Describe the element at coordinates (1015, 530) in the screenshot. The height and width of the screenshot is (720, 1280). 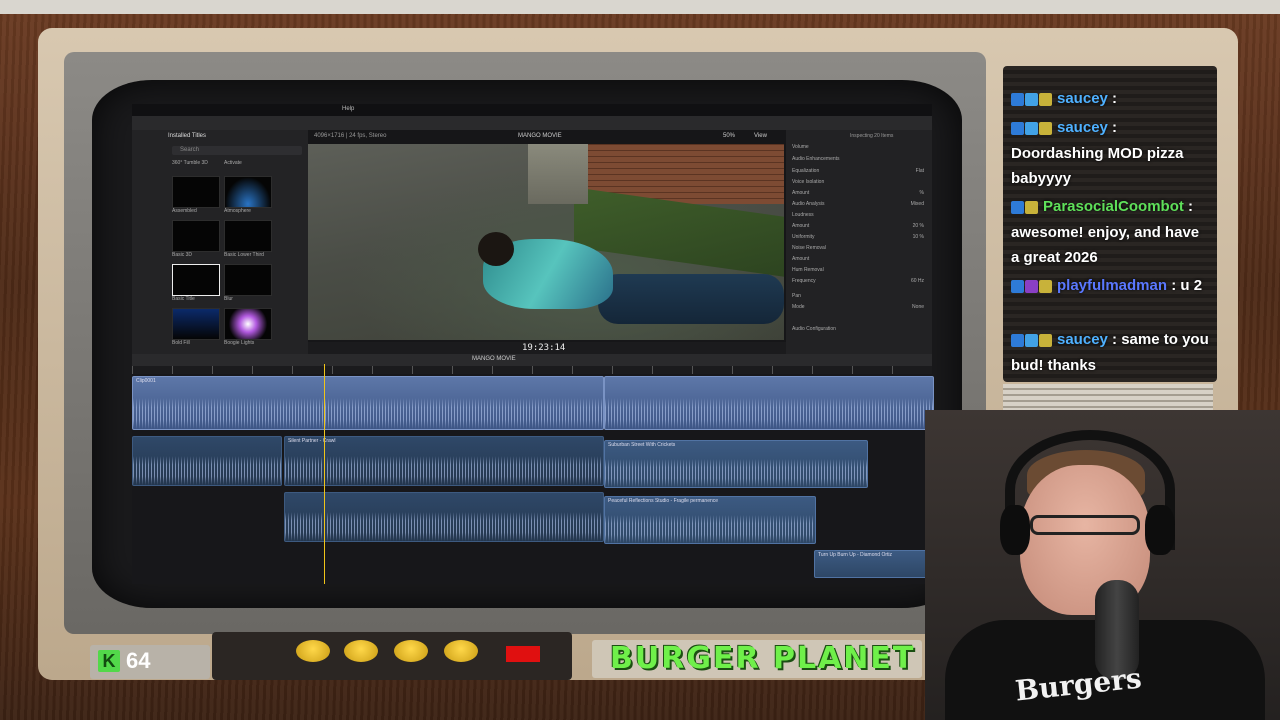
I see `headset-earcup-left` at that location.